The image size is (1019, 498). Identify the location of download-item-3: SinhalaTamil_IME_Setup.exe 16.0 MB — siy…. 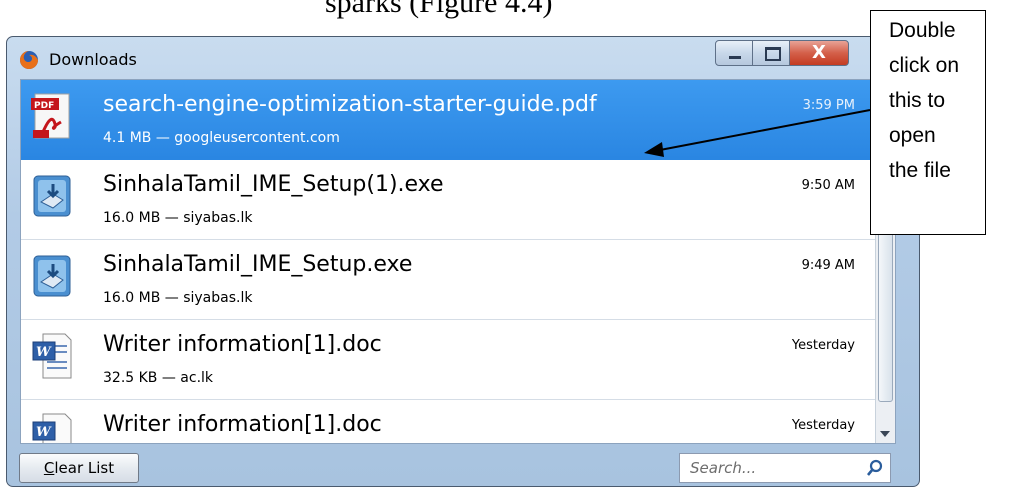
(449, 280).